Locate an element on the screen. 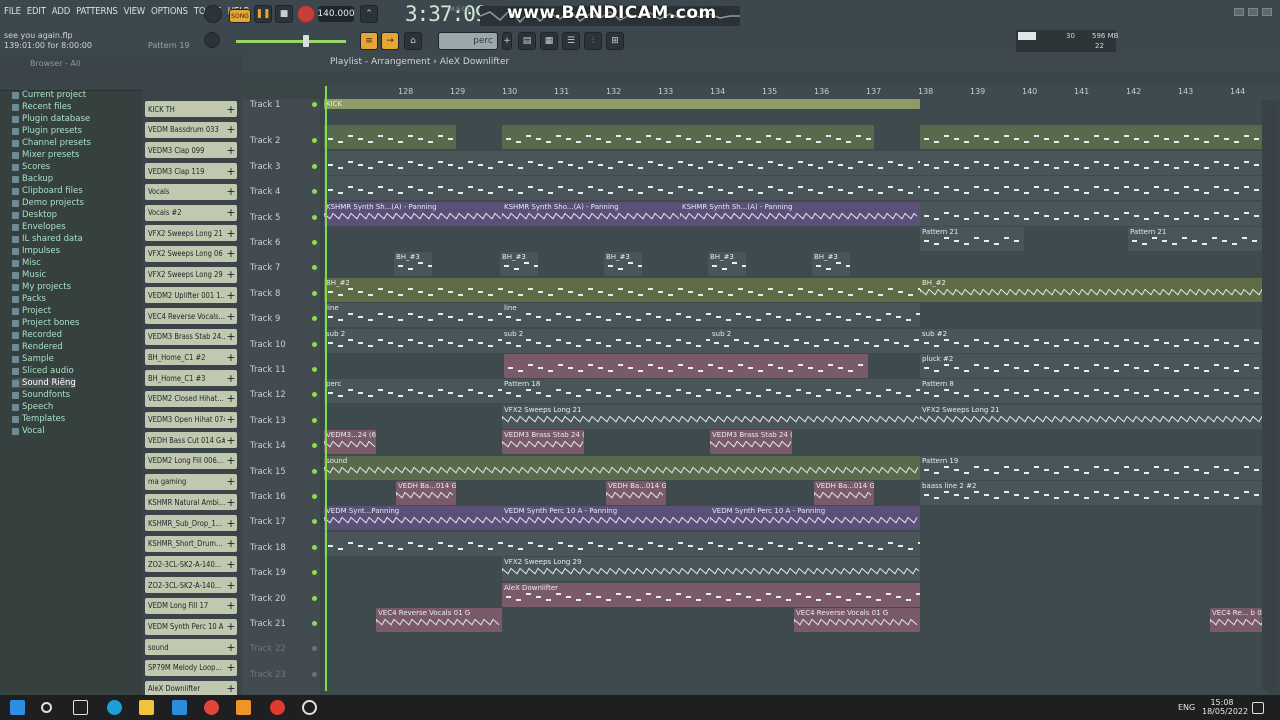 The image size is (1280, 720). edge-icon is located at coordinates (114, 707).